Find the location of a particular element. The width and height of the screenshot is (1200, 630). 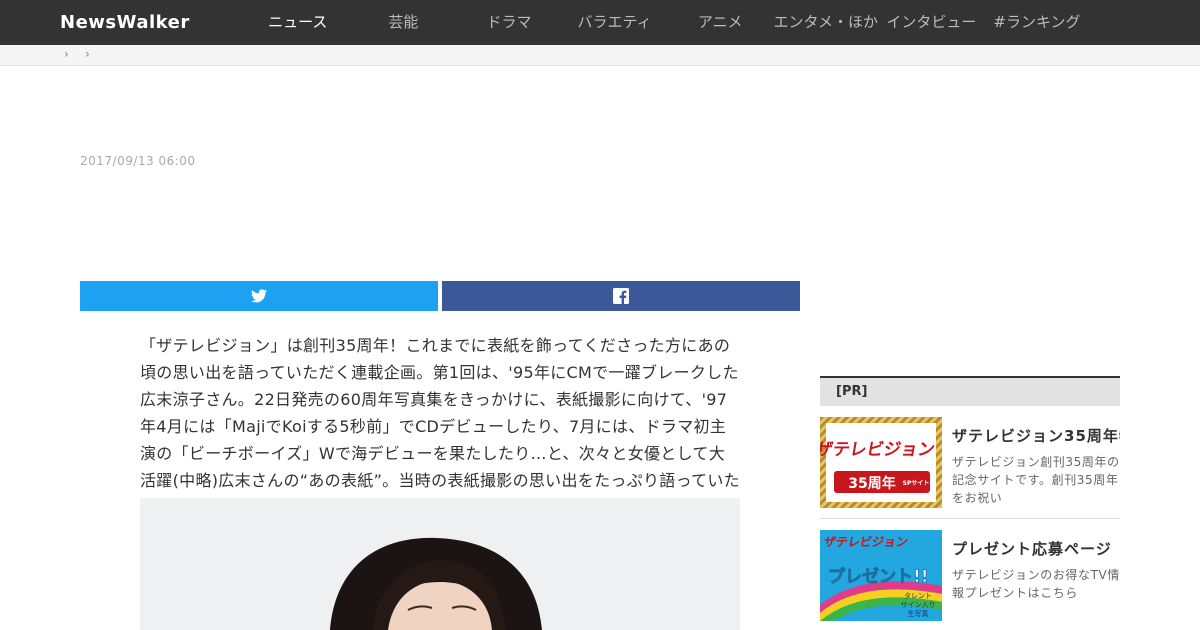

thumb-sp-text: SPサイト is located at coordinates (916, 483).